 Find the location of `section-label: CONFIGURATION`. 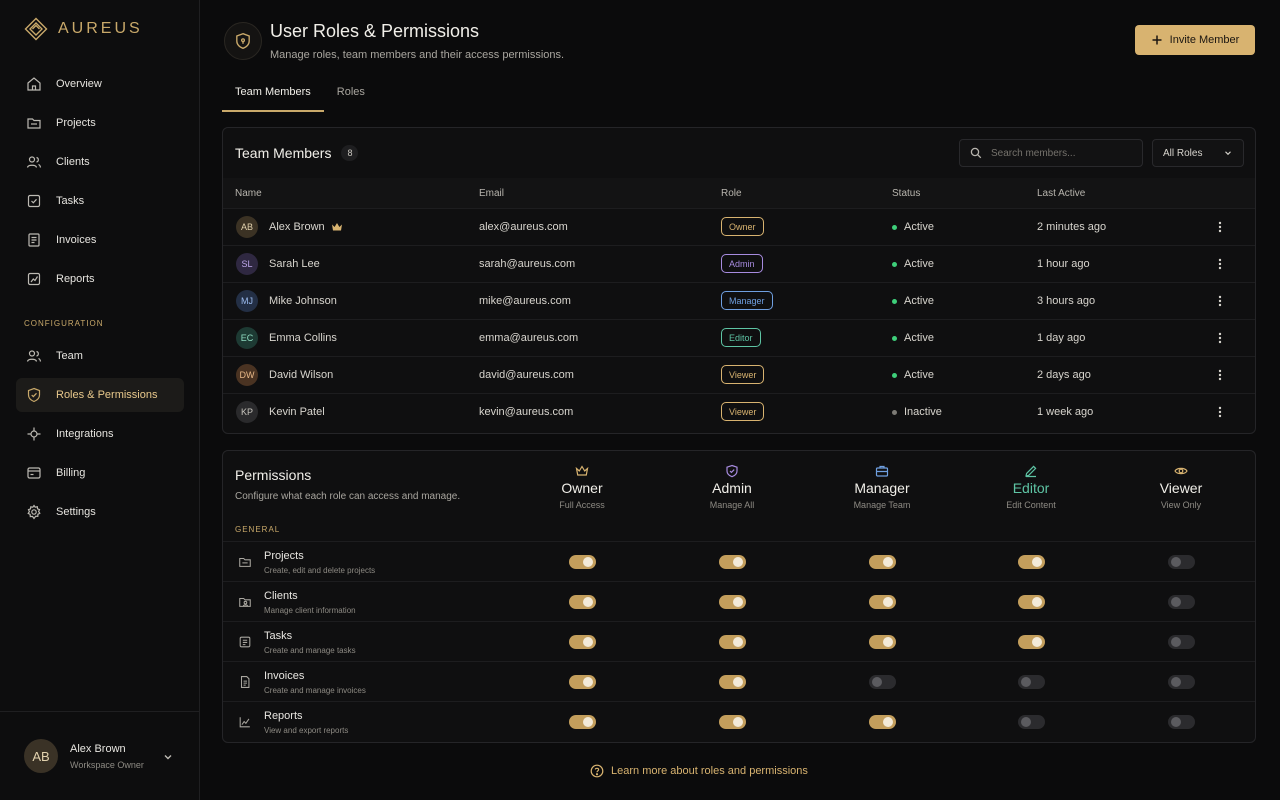

section-label: CONFIGURATION is located at coordinates (64, 323).